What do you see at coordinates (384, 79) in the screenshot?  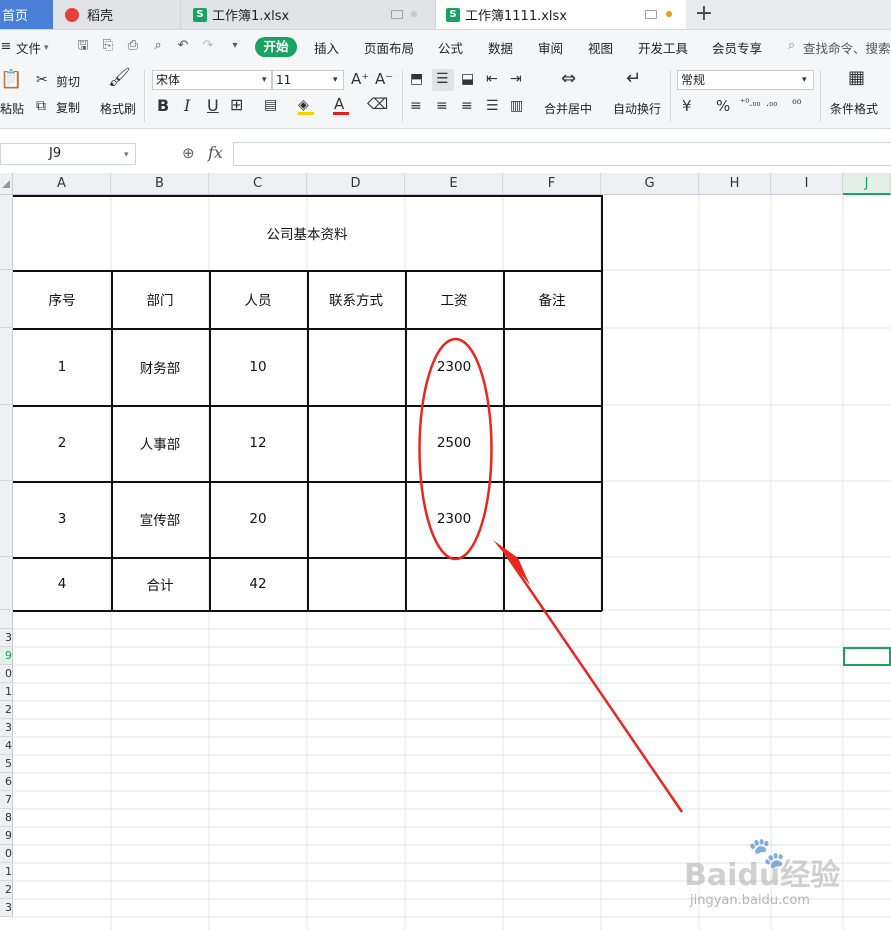 I see `shrink-font-icon: A⁻` at bounding box center [384, 79].